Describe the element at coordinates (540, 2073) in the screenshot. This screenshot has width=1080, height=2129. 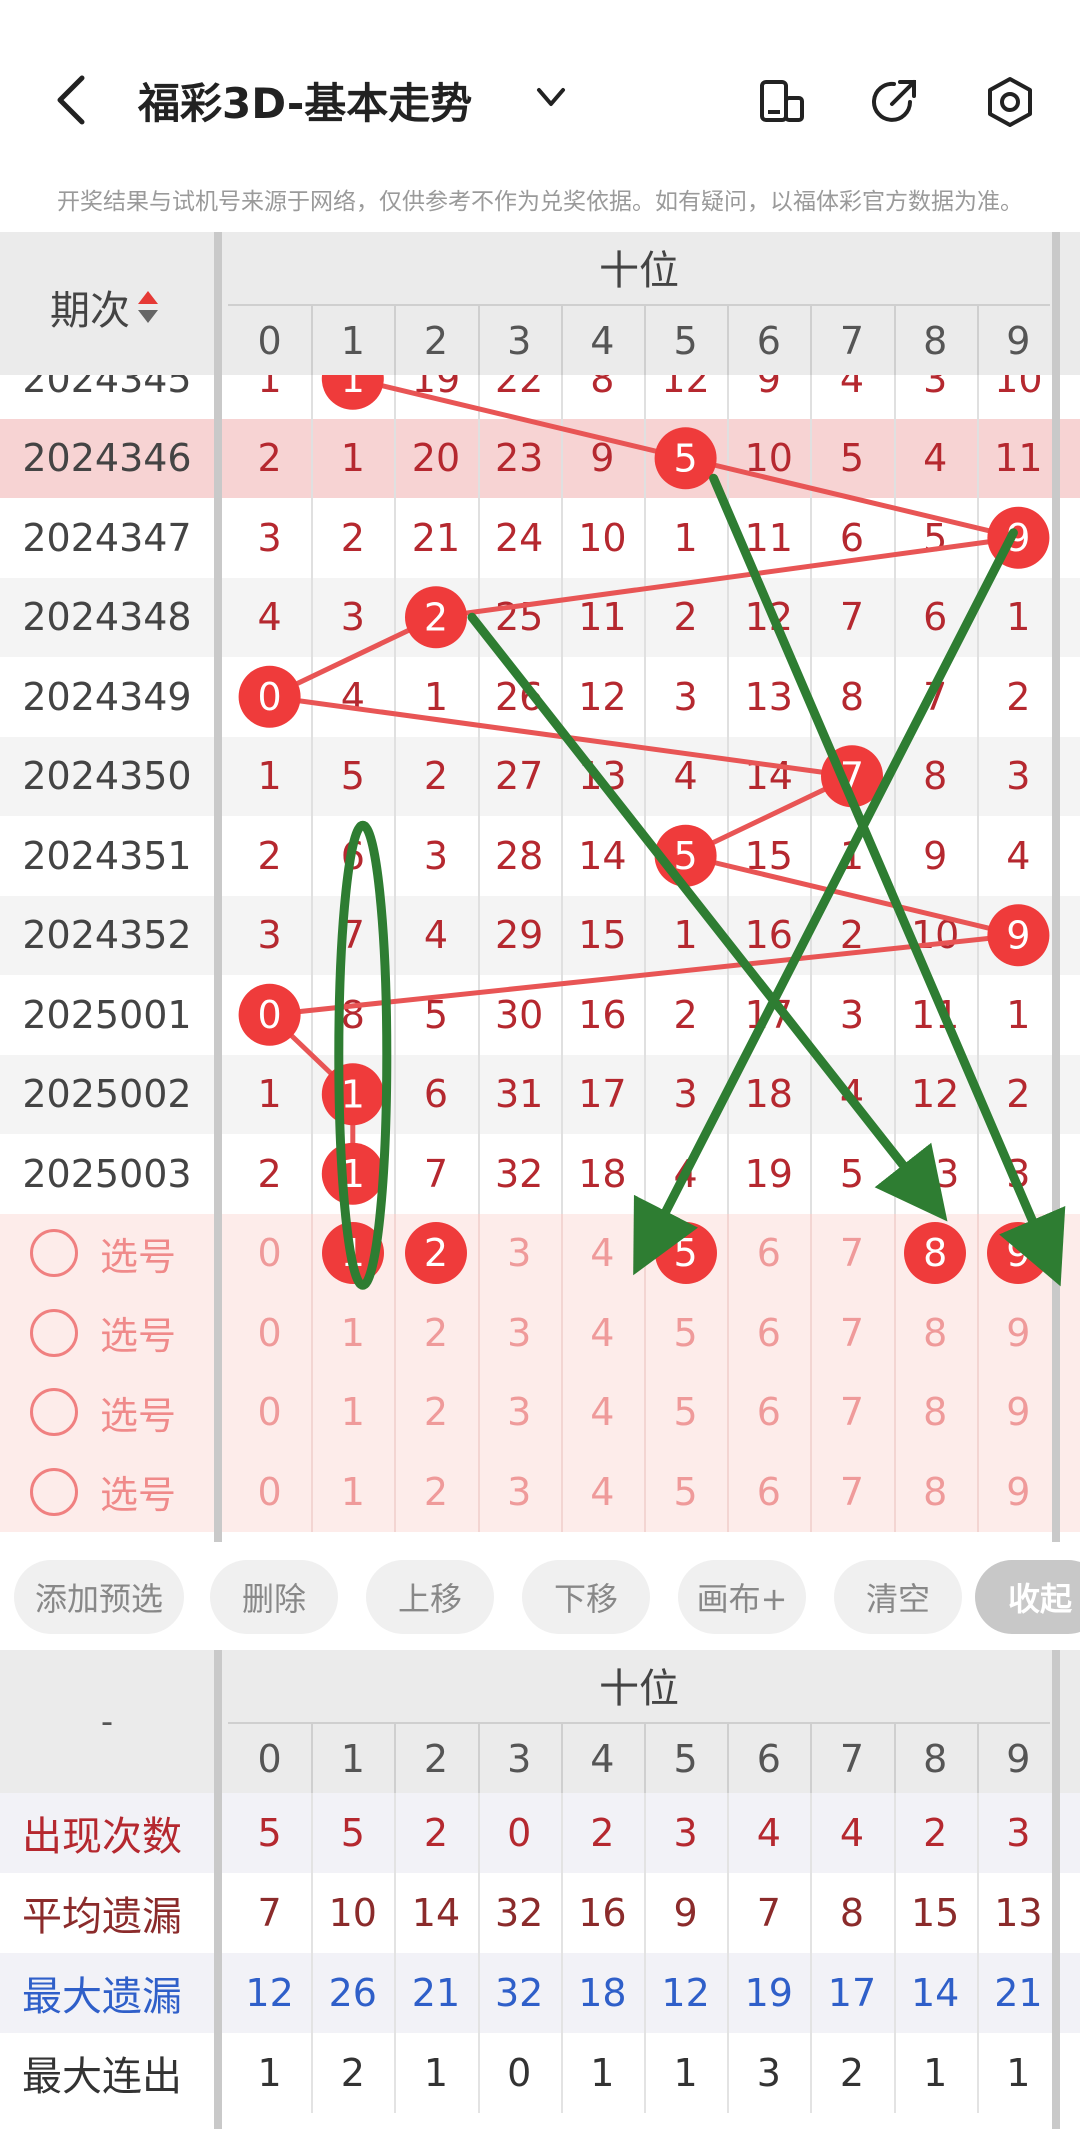
I see `stats-row: 最大连出 1 2 1 0 1 1 3 2 1 1` at that location.